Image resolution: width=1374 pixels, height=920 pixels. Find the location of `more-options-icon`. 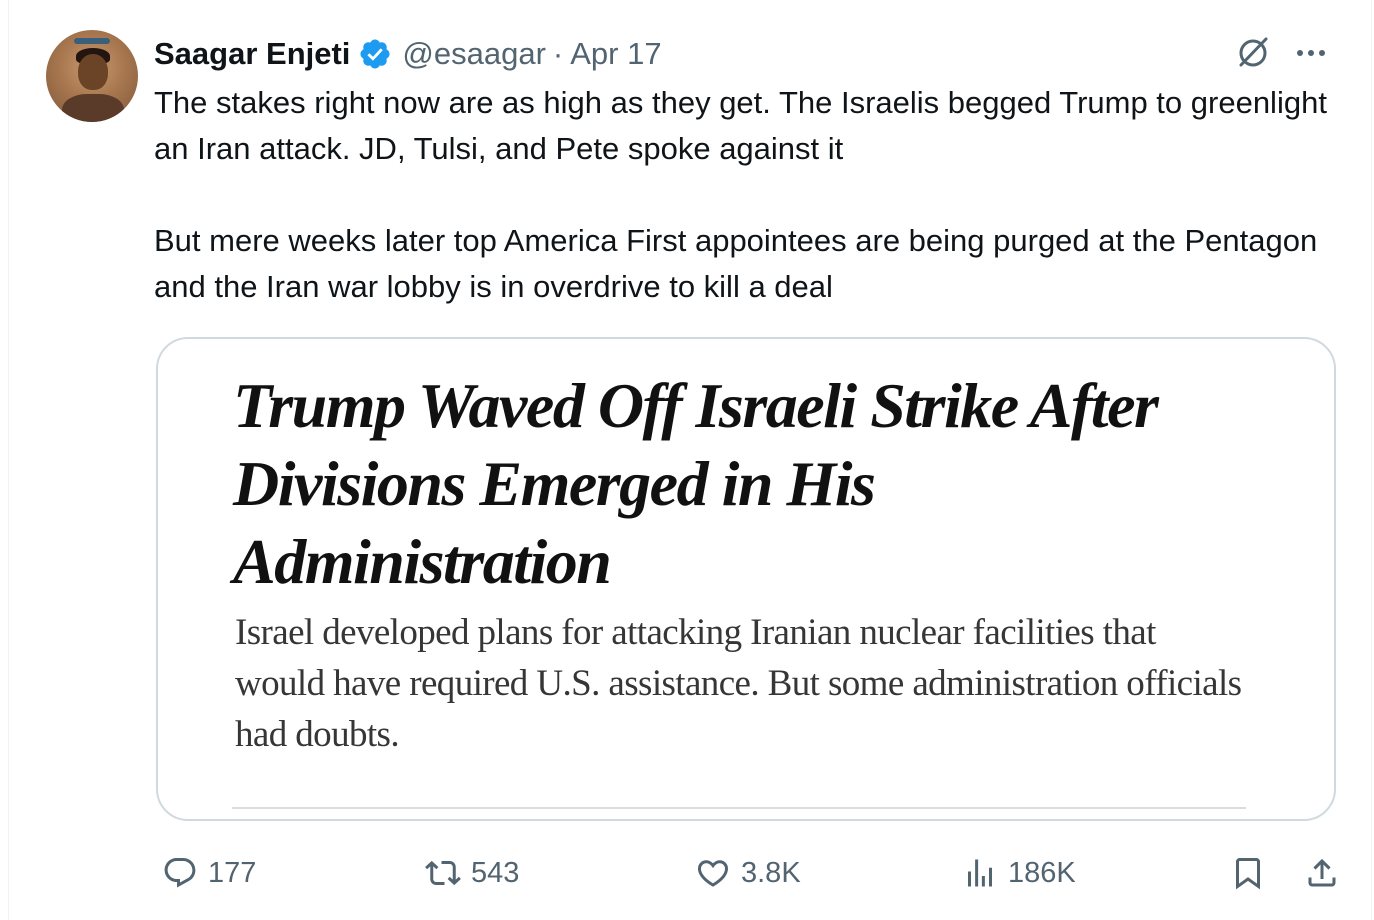

more-options-icon is located at coordinates (1311, 53).